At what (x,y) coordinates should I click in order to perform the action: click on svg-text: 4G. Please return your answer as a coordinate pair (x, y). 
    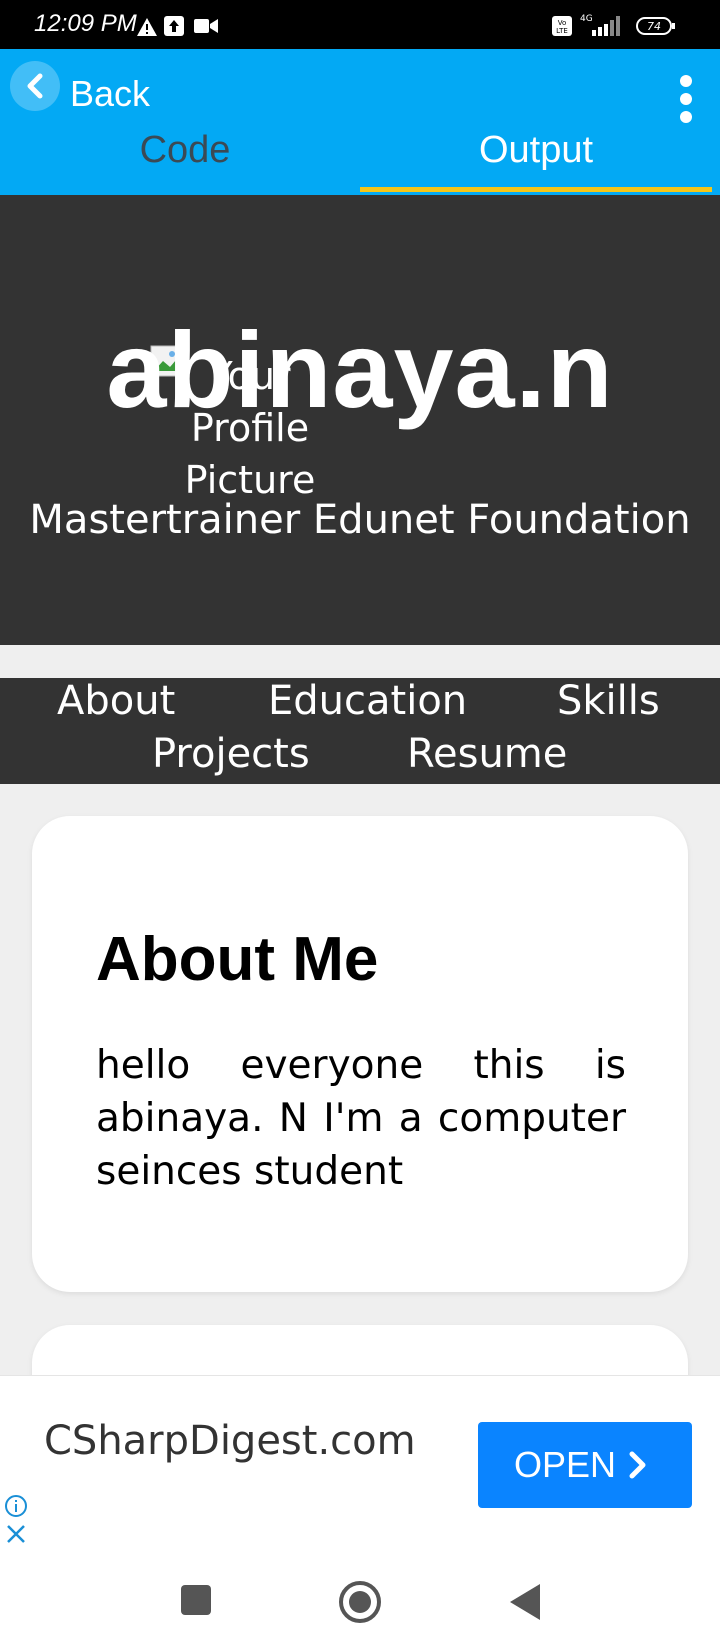
    Looking at the image, I should click on (586, 19).